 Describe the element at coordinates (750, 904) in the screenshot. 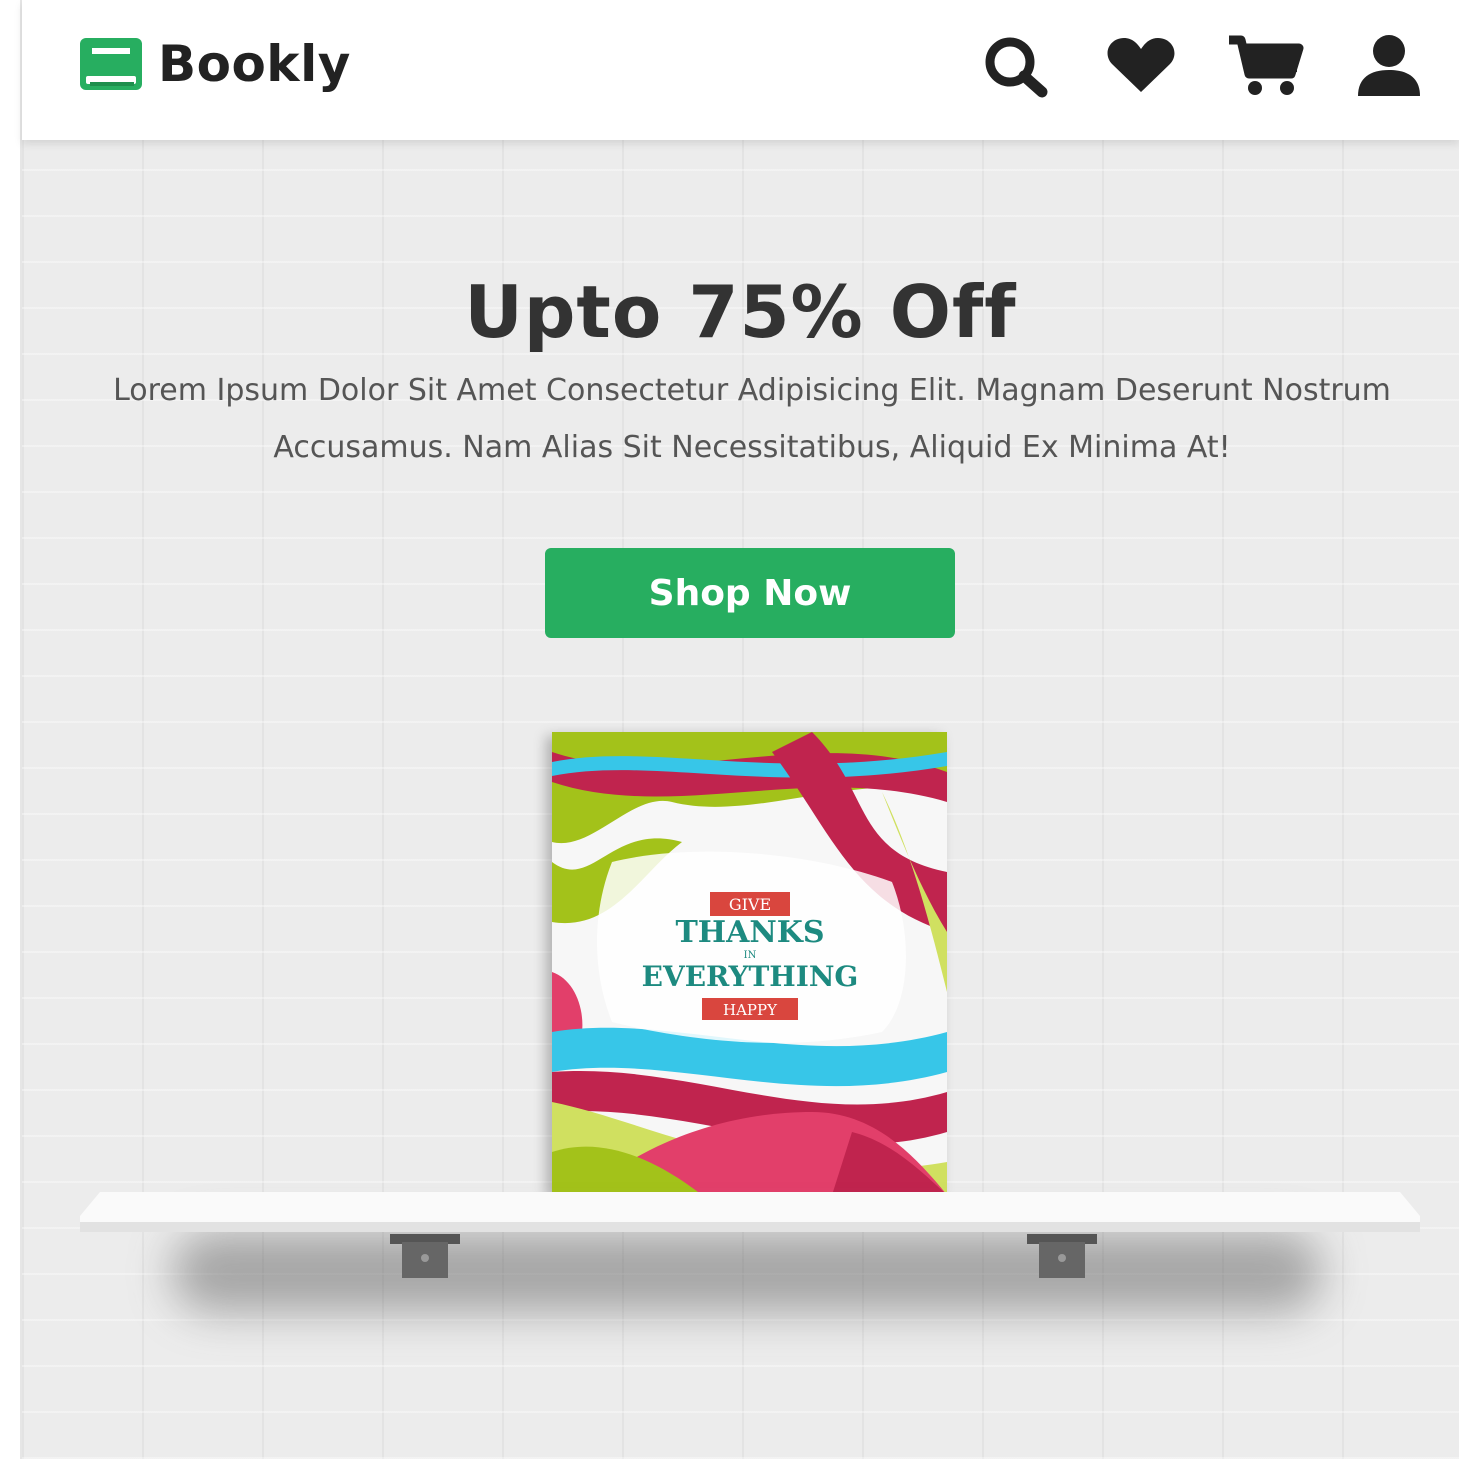

I see `cover-line-1: GIVE` at that location.